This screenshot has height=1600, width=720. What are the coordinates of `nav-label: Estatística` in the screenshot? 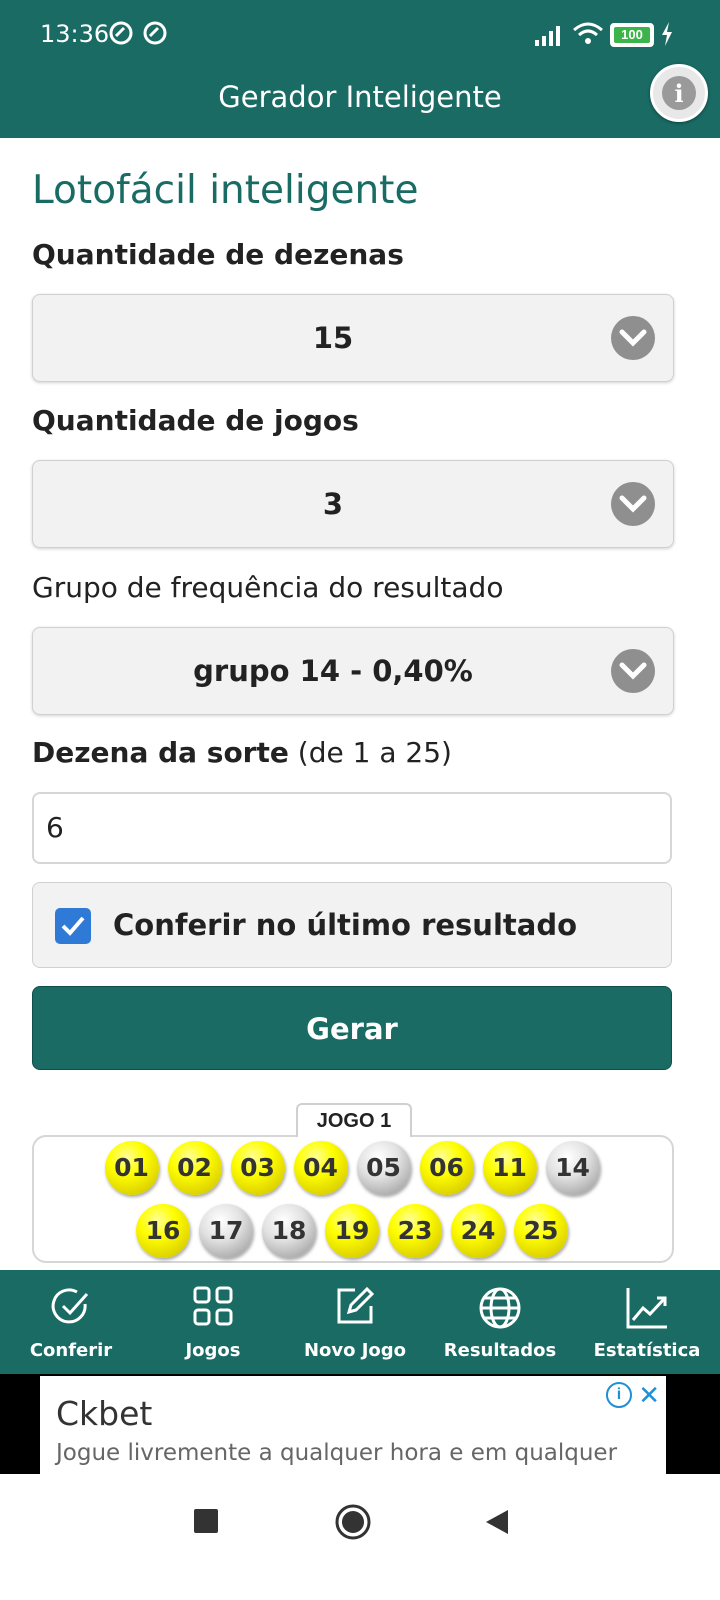 It's located at (647, 1350).